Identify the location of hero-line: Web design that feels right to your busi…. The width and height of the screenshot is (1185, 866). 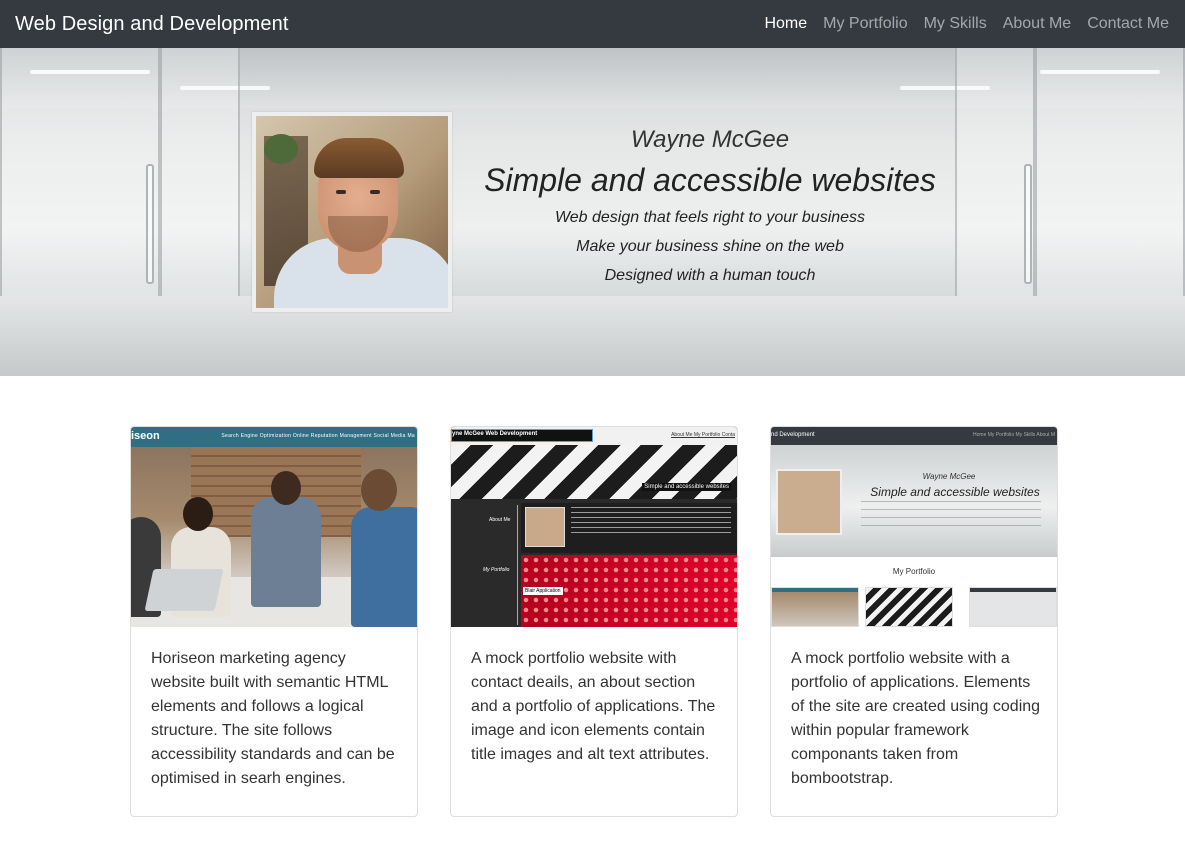
(710, 217).